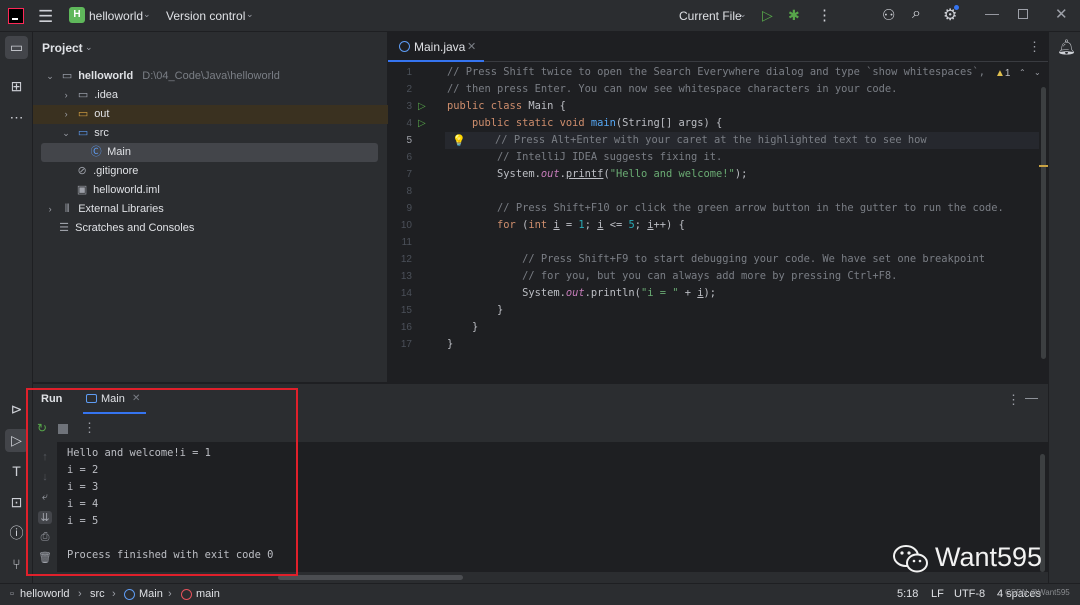  I want to click on soft-wrap-icon: ⤶, so click(45, 497).